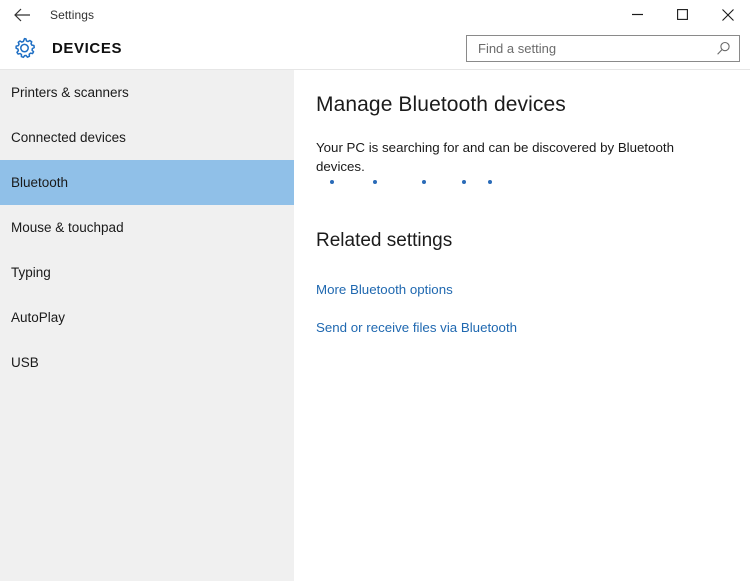  I want to click on related-settings-title: Related settings, so click(384, 240).